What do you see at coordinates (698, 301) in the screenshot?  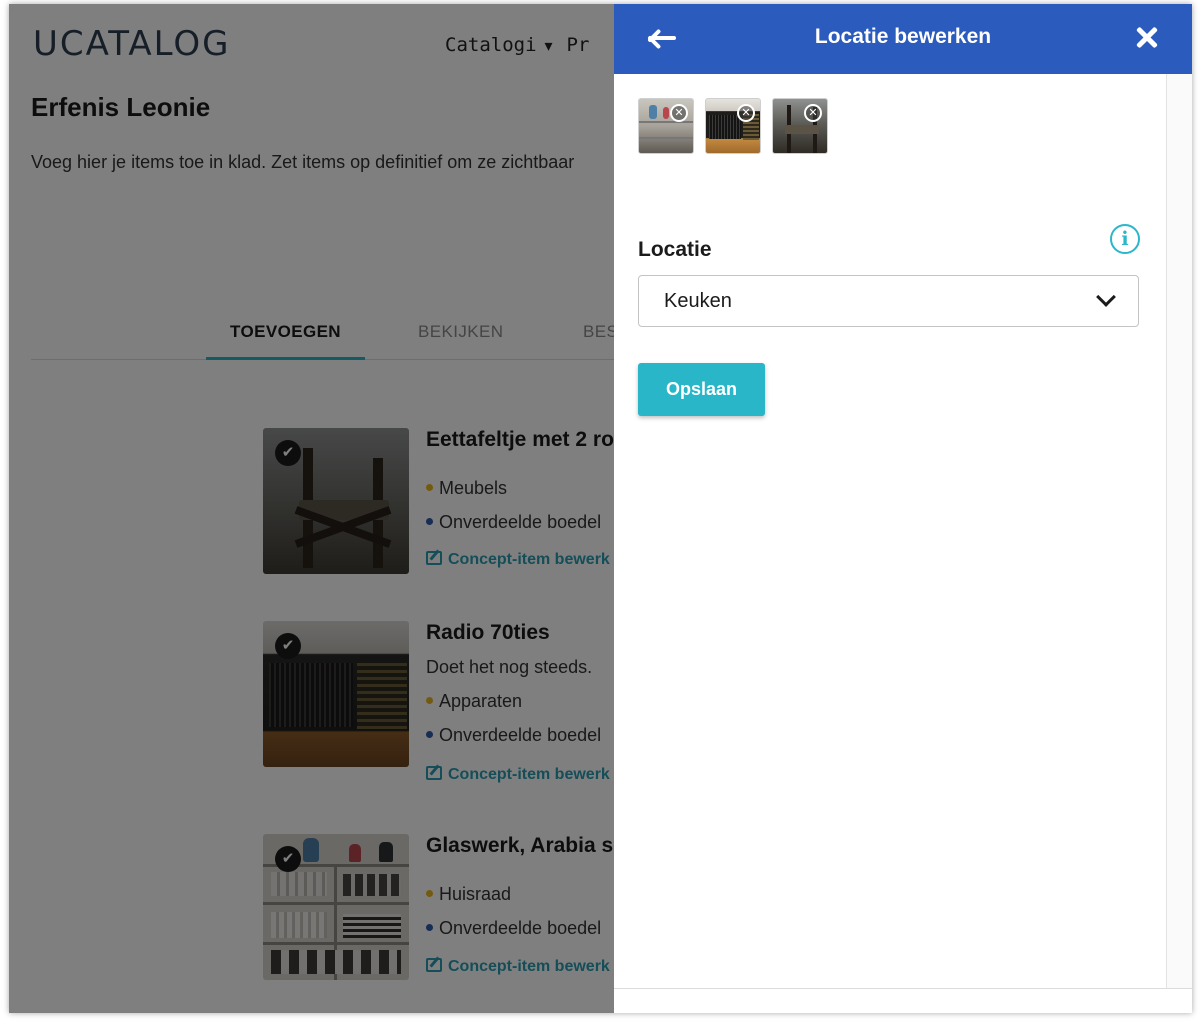 I see `location-select-value: Keuken` at bounding box center [698, 301].